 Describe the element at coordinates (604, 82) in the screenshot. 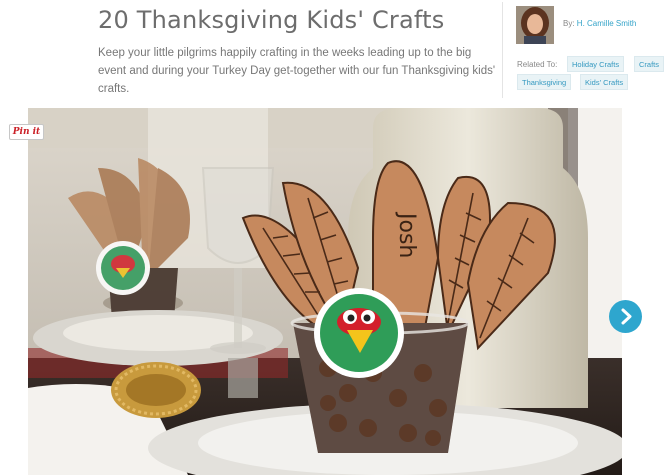

I see `tag-kids-crafts: Kids' Crafts` at that location.